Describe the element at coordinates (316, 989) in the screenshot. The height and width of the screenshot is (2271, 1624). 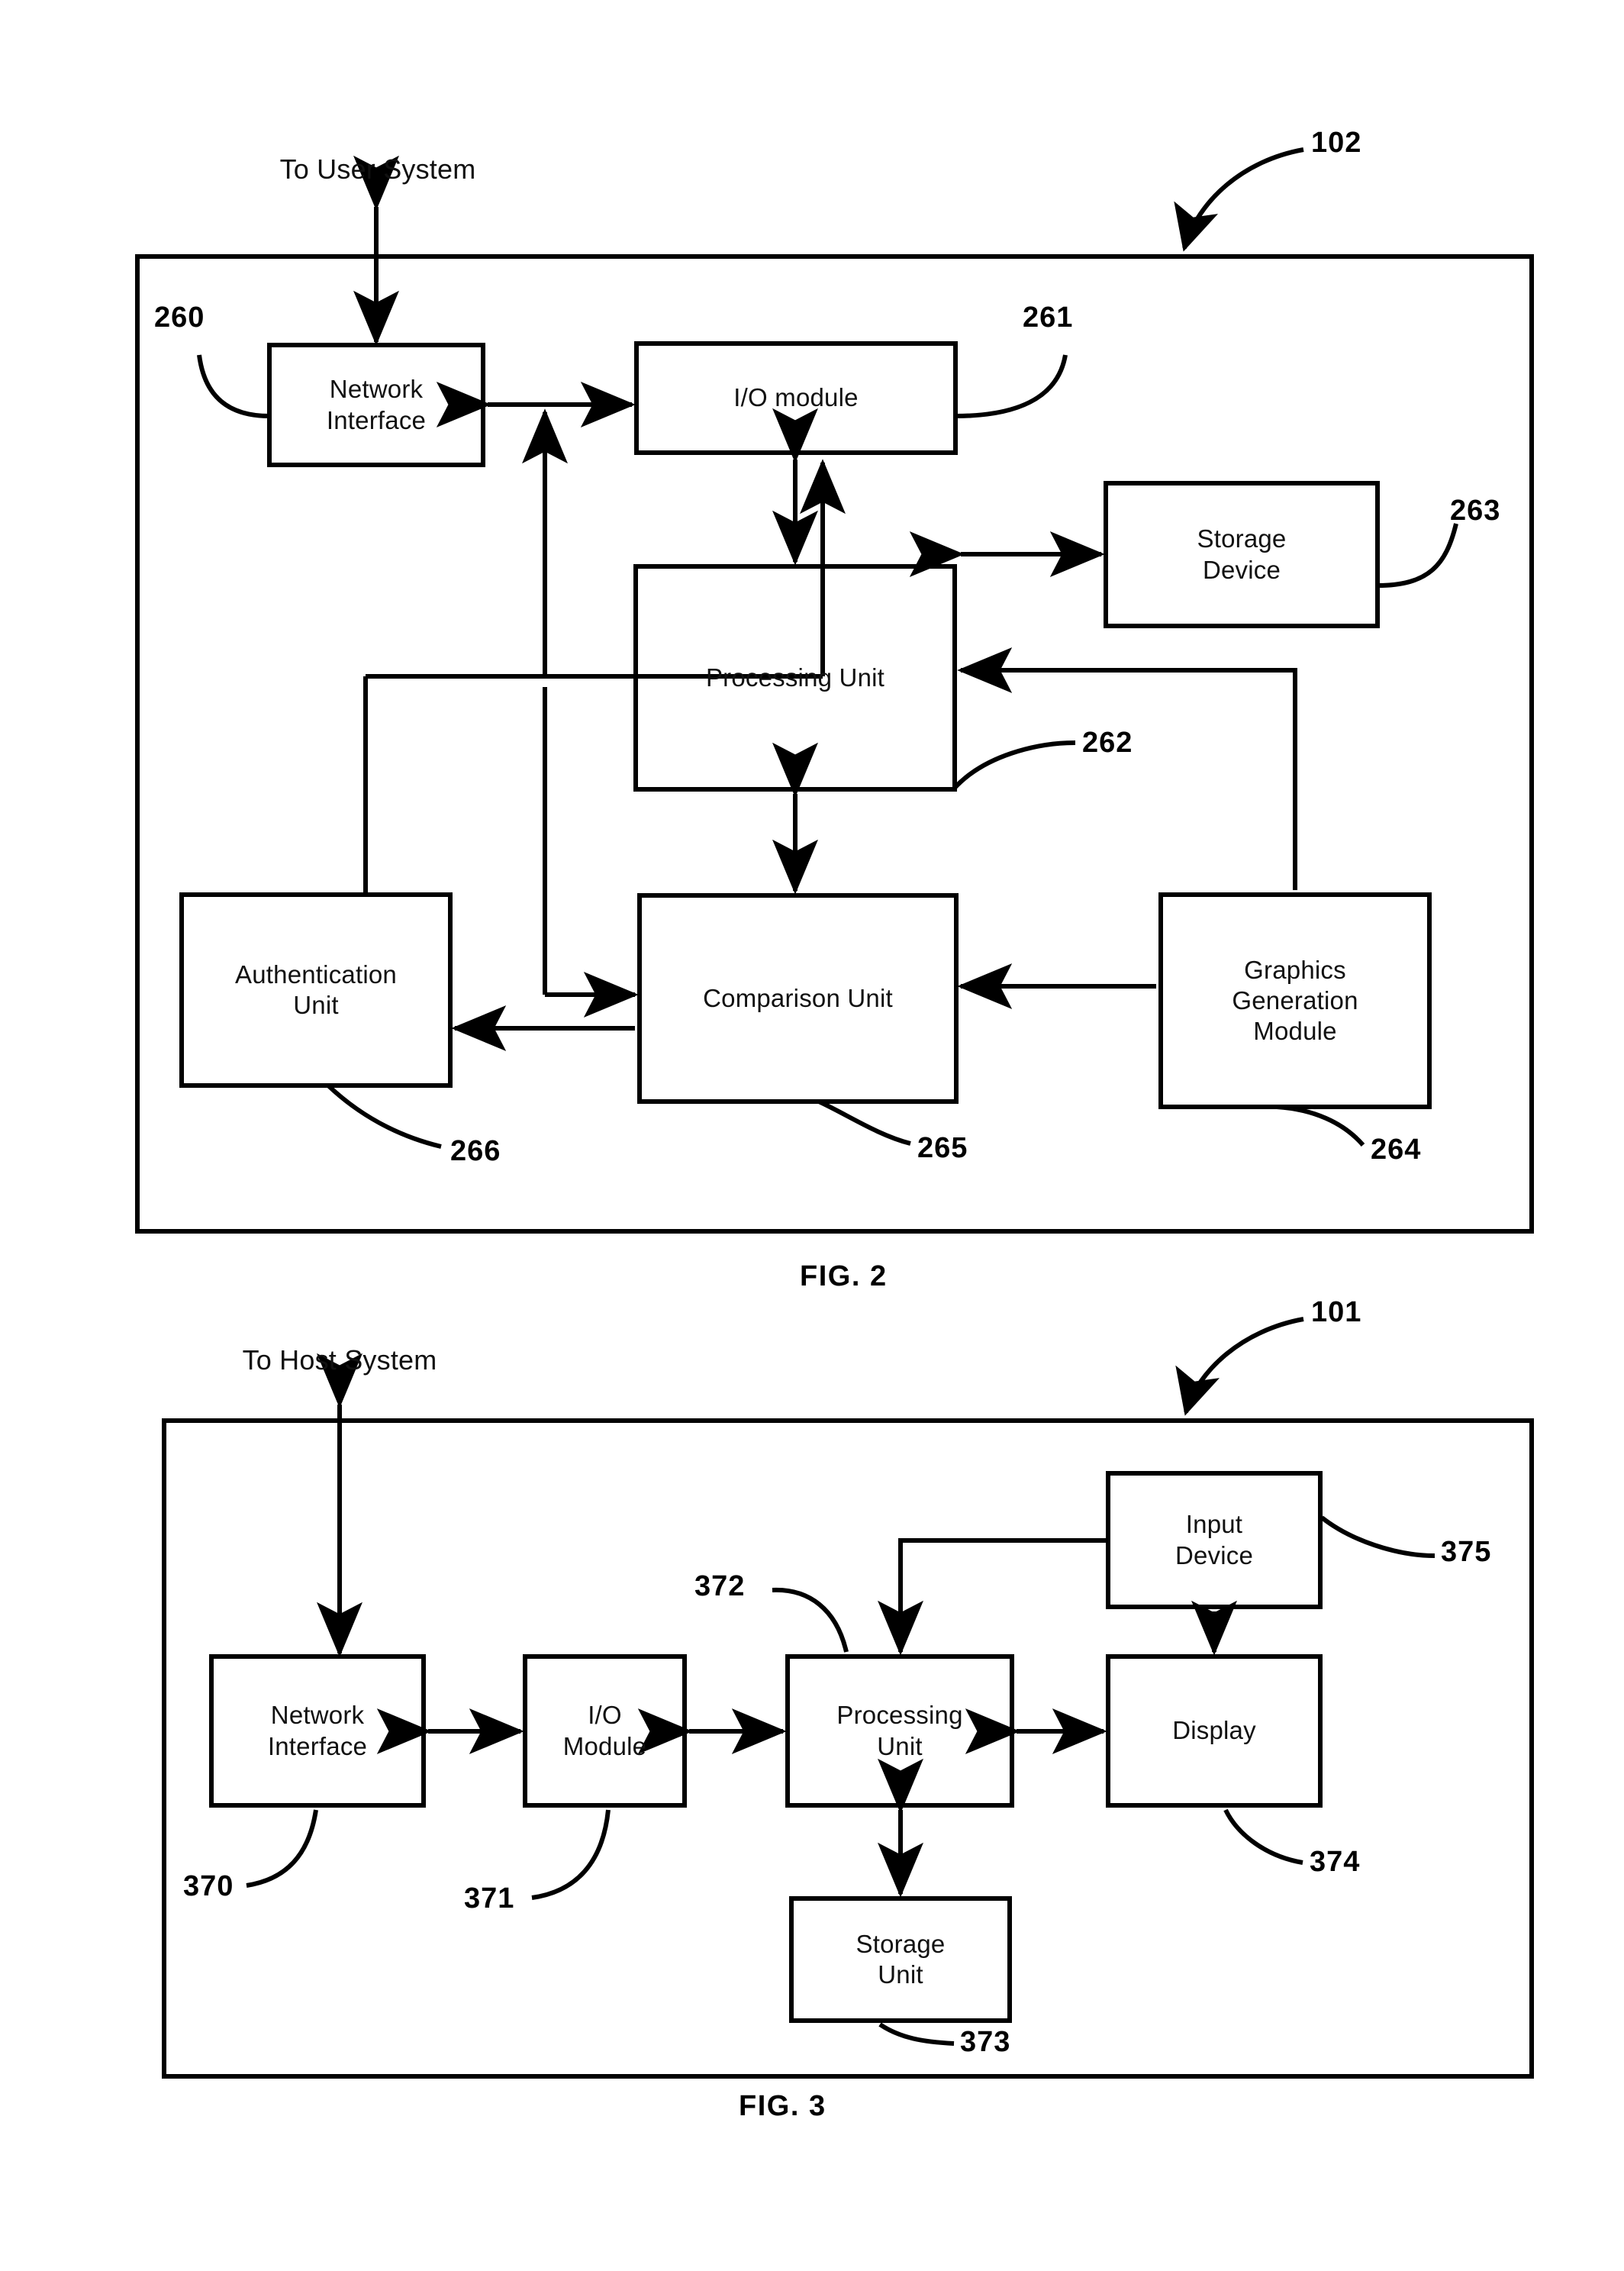
I see `fig2-label-authentication-unit: Authentication Unit` at that location.